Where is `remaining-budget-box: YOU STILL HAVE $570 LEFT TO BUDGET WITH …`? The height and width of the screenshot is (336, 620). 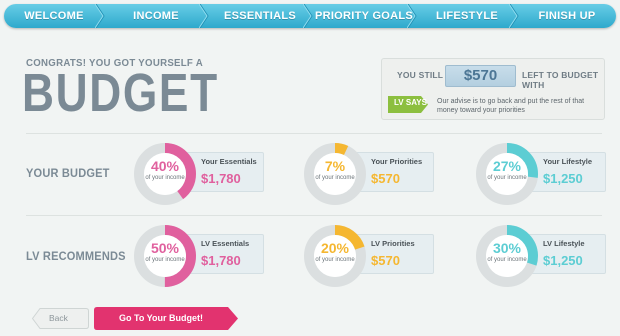 remaining-budget-box: YOU STILL HAVE $570 LEFT TO BUDGET WITH … is located at coordinates (493, 89).